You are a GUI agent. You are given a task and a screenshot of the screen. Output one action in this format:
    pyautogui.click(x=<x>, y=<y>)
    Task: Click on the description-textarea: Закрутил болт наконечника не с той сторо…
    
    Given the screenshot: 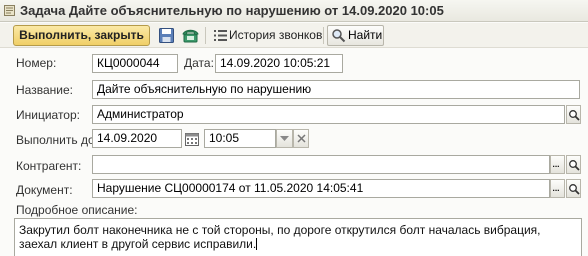 What is the action you would take?
    pyautogui.click(x=298, y=237)
    